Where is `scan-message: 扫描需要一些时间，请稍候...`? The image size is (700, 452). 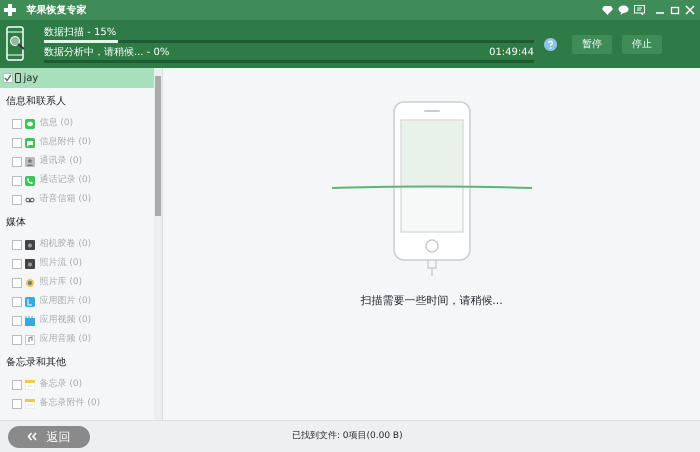 scan-message: 扫描需要一些时间，请稍候... is located at coordinates (431, 301).